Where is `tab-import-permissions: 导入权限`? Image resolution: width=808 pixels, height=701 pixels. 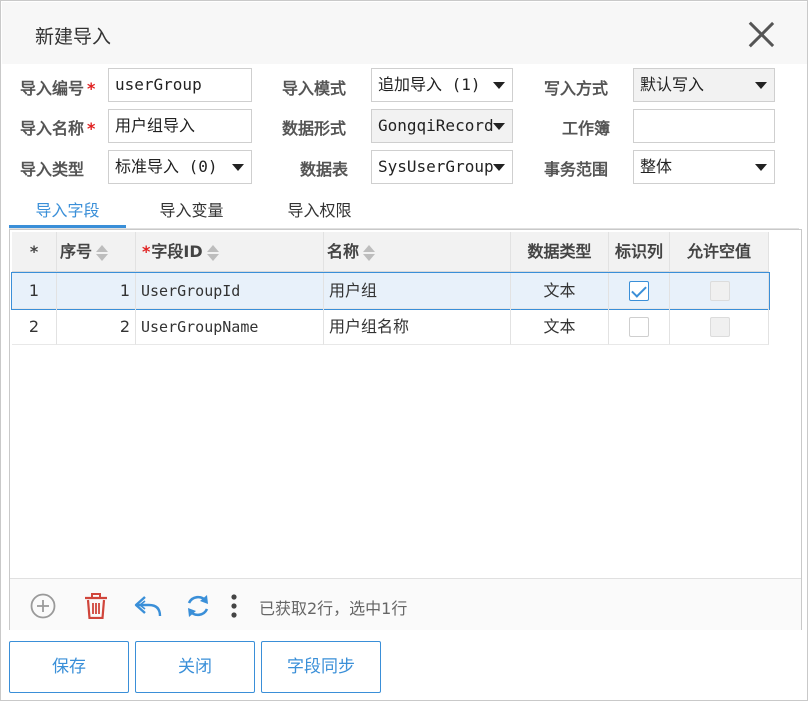 tab-import-permissions: 导入权限 is located at coordinates (319, 212).